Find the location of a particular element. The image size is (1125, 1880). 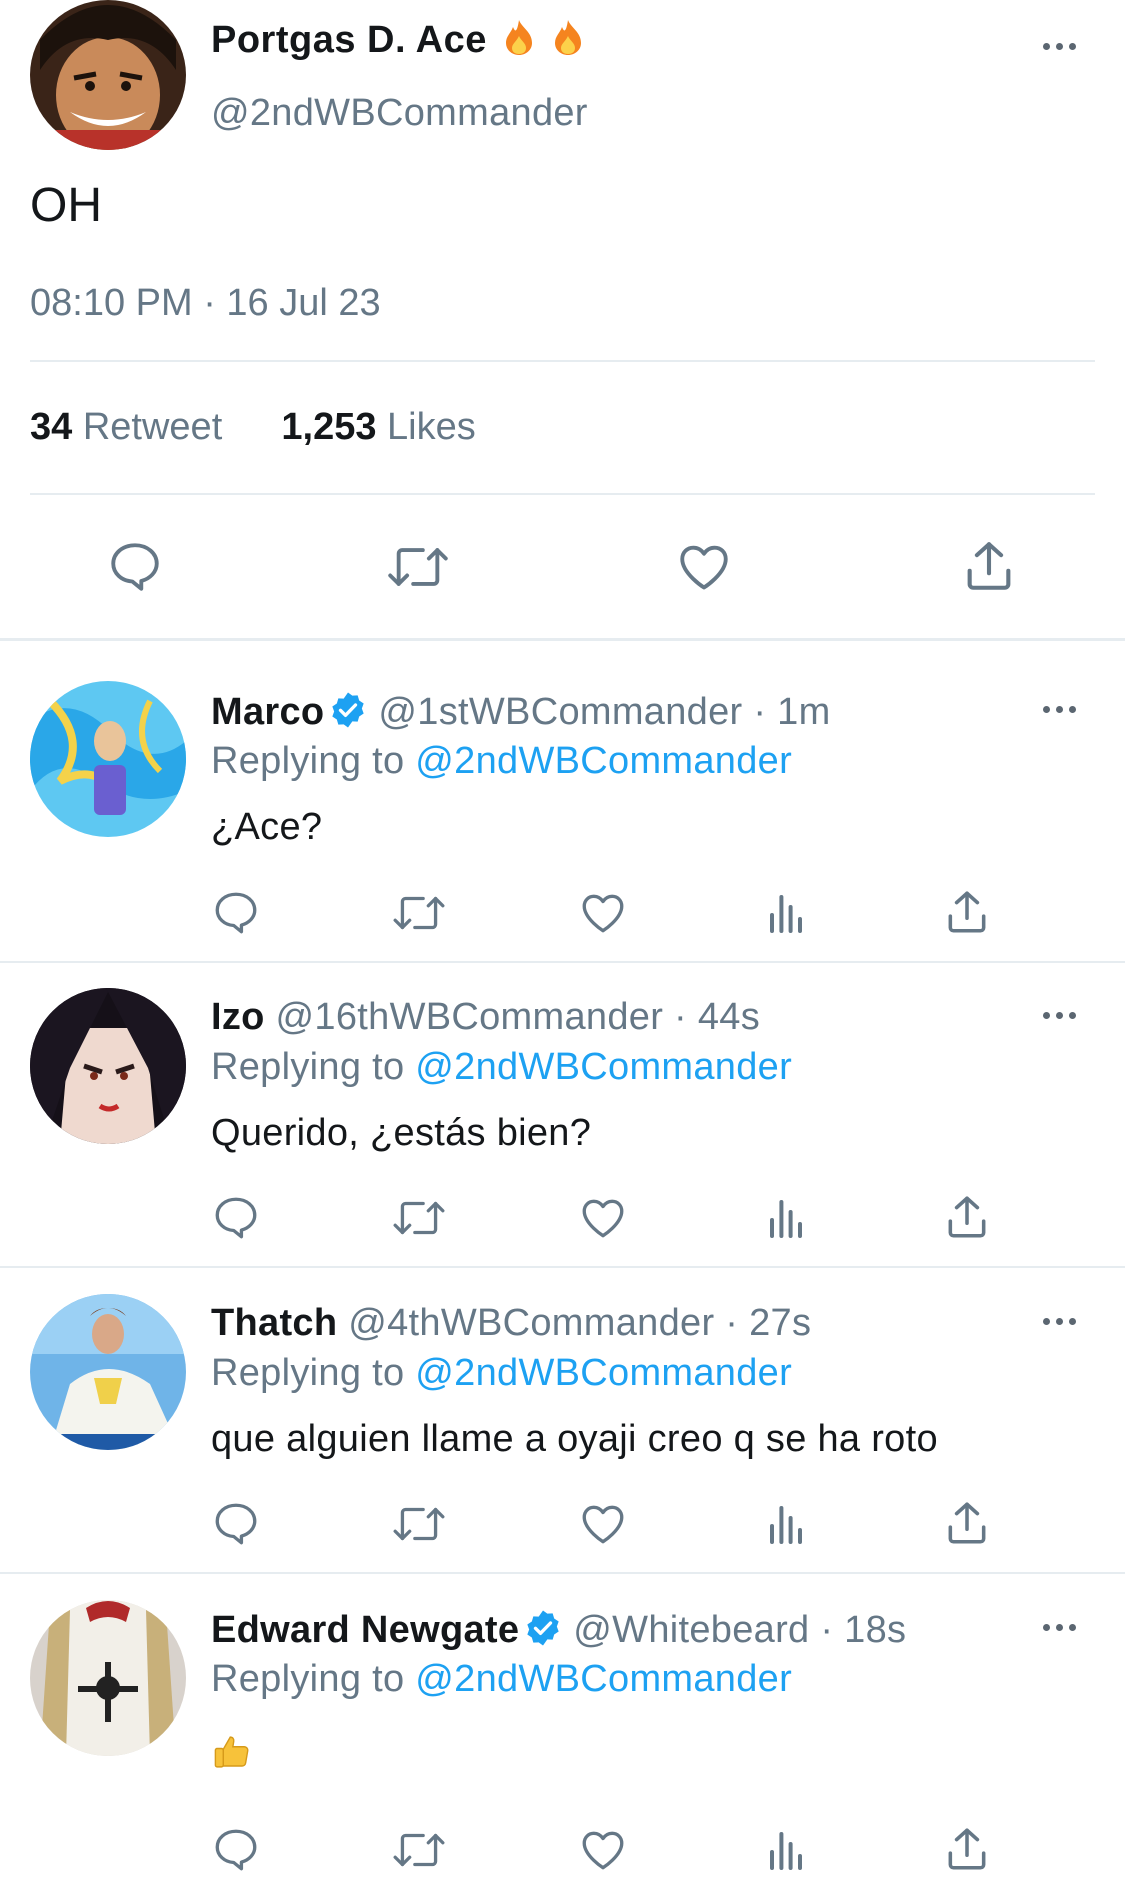

reply-header: Izo @16thWBCommander · 44s is located at coordinates (485, 1017).